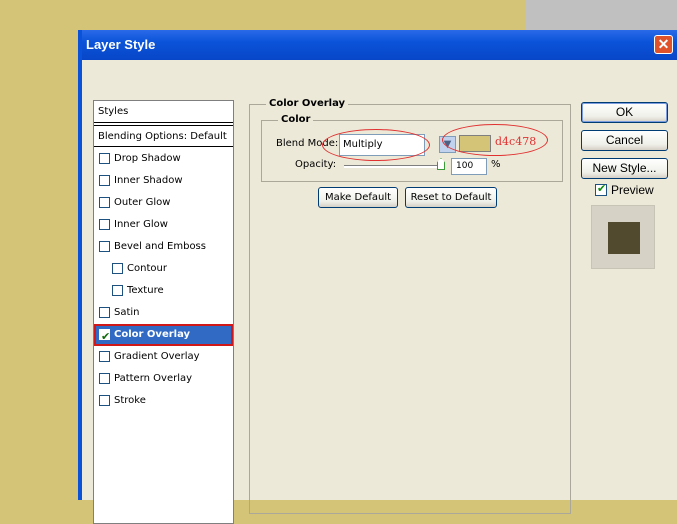 The width and height of the screenshot is (677, 524). What do you see at coordinates (393, 166) in the screenshot?
I see `opacity-slider-track` at bounding box center [393, 166].